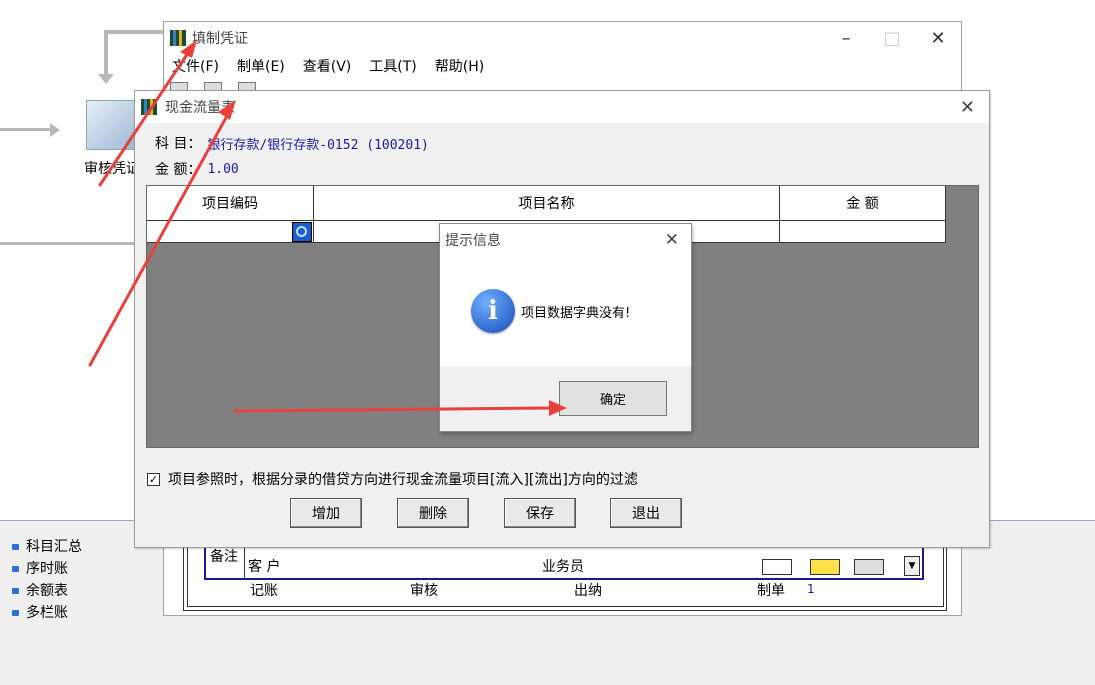 The height and width of the screenshot is (685, 1095). Describe the element at coordinates (153, 479) in the screenshot. I see `filter-checkbox: ✓` at that location.